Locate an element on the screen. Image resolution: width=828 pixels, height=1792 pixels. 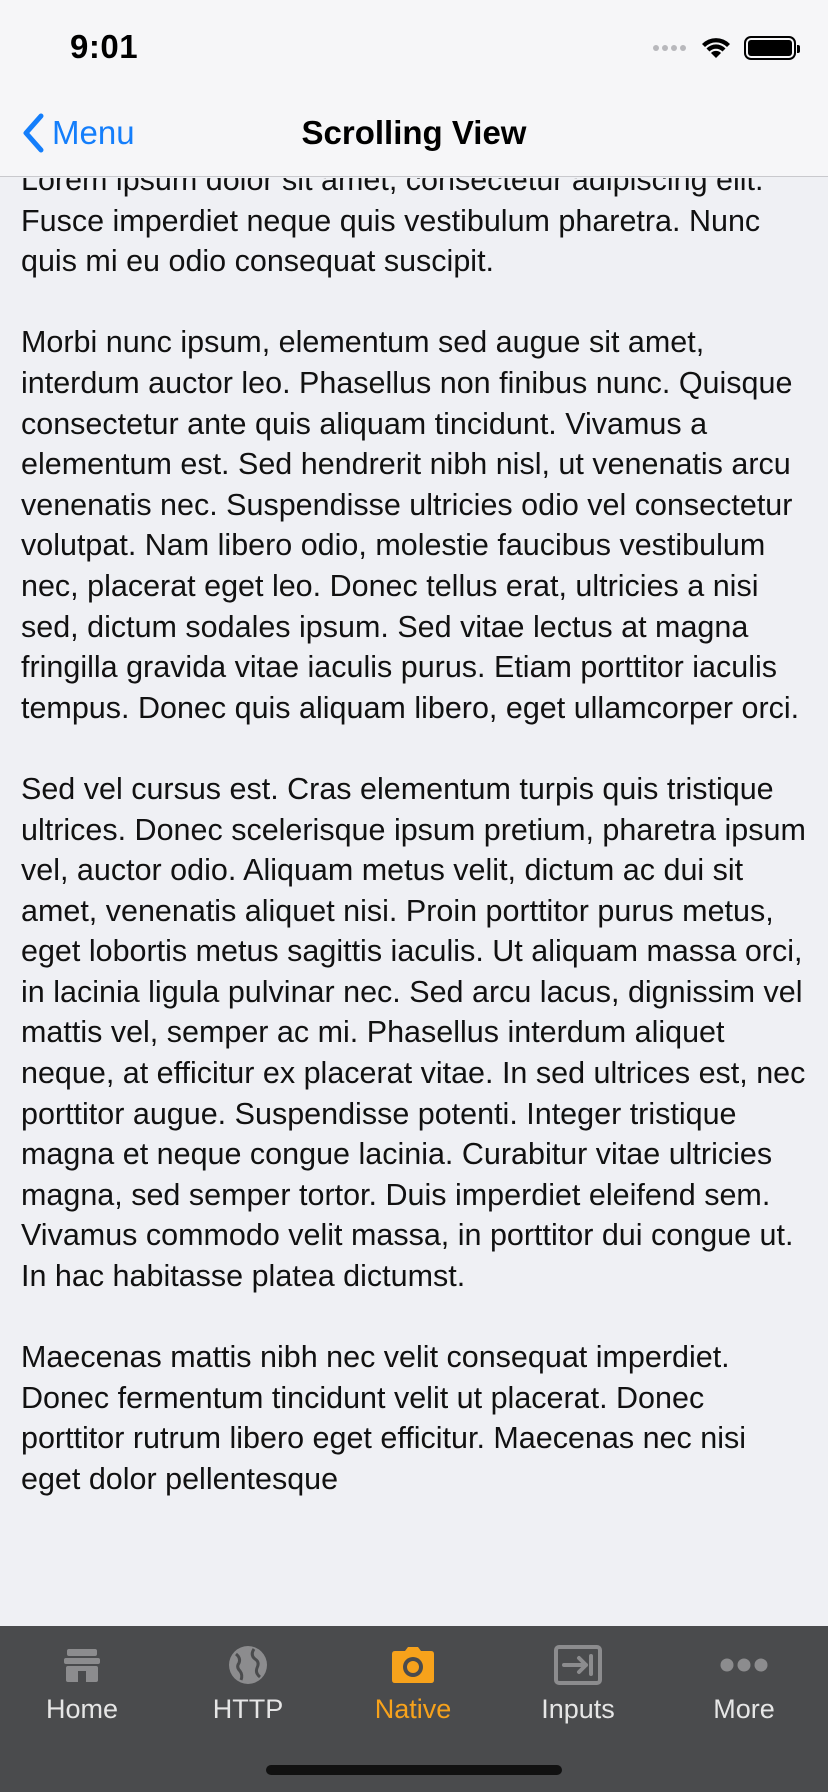
status-icons is located at coordinates (726, 48).